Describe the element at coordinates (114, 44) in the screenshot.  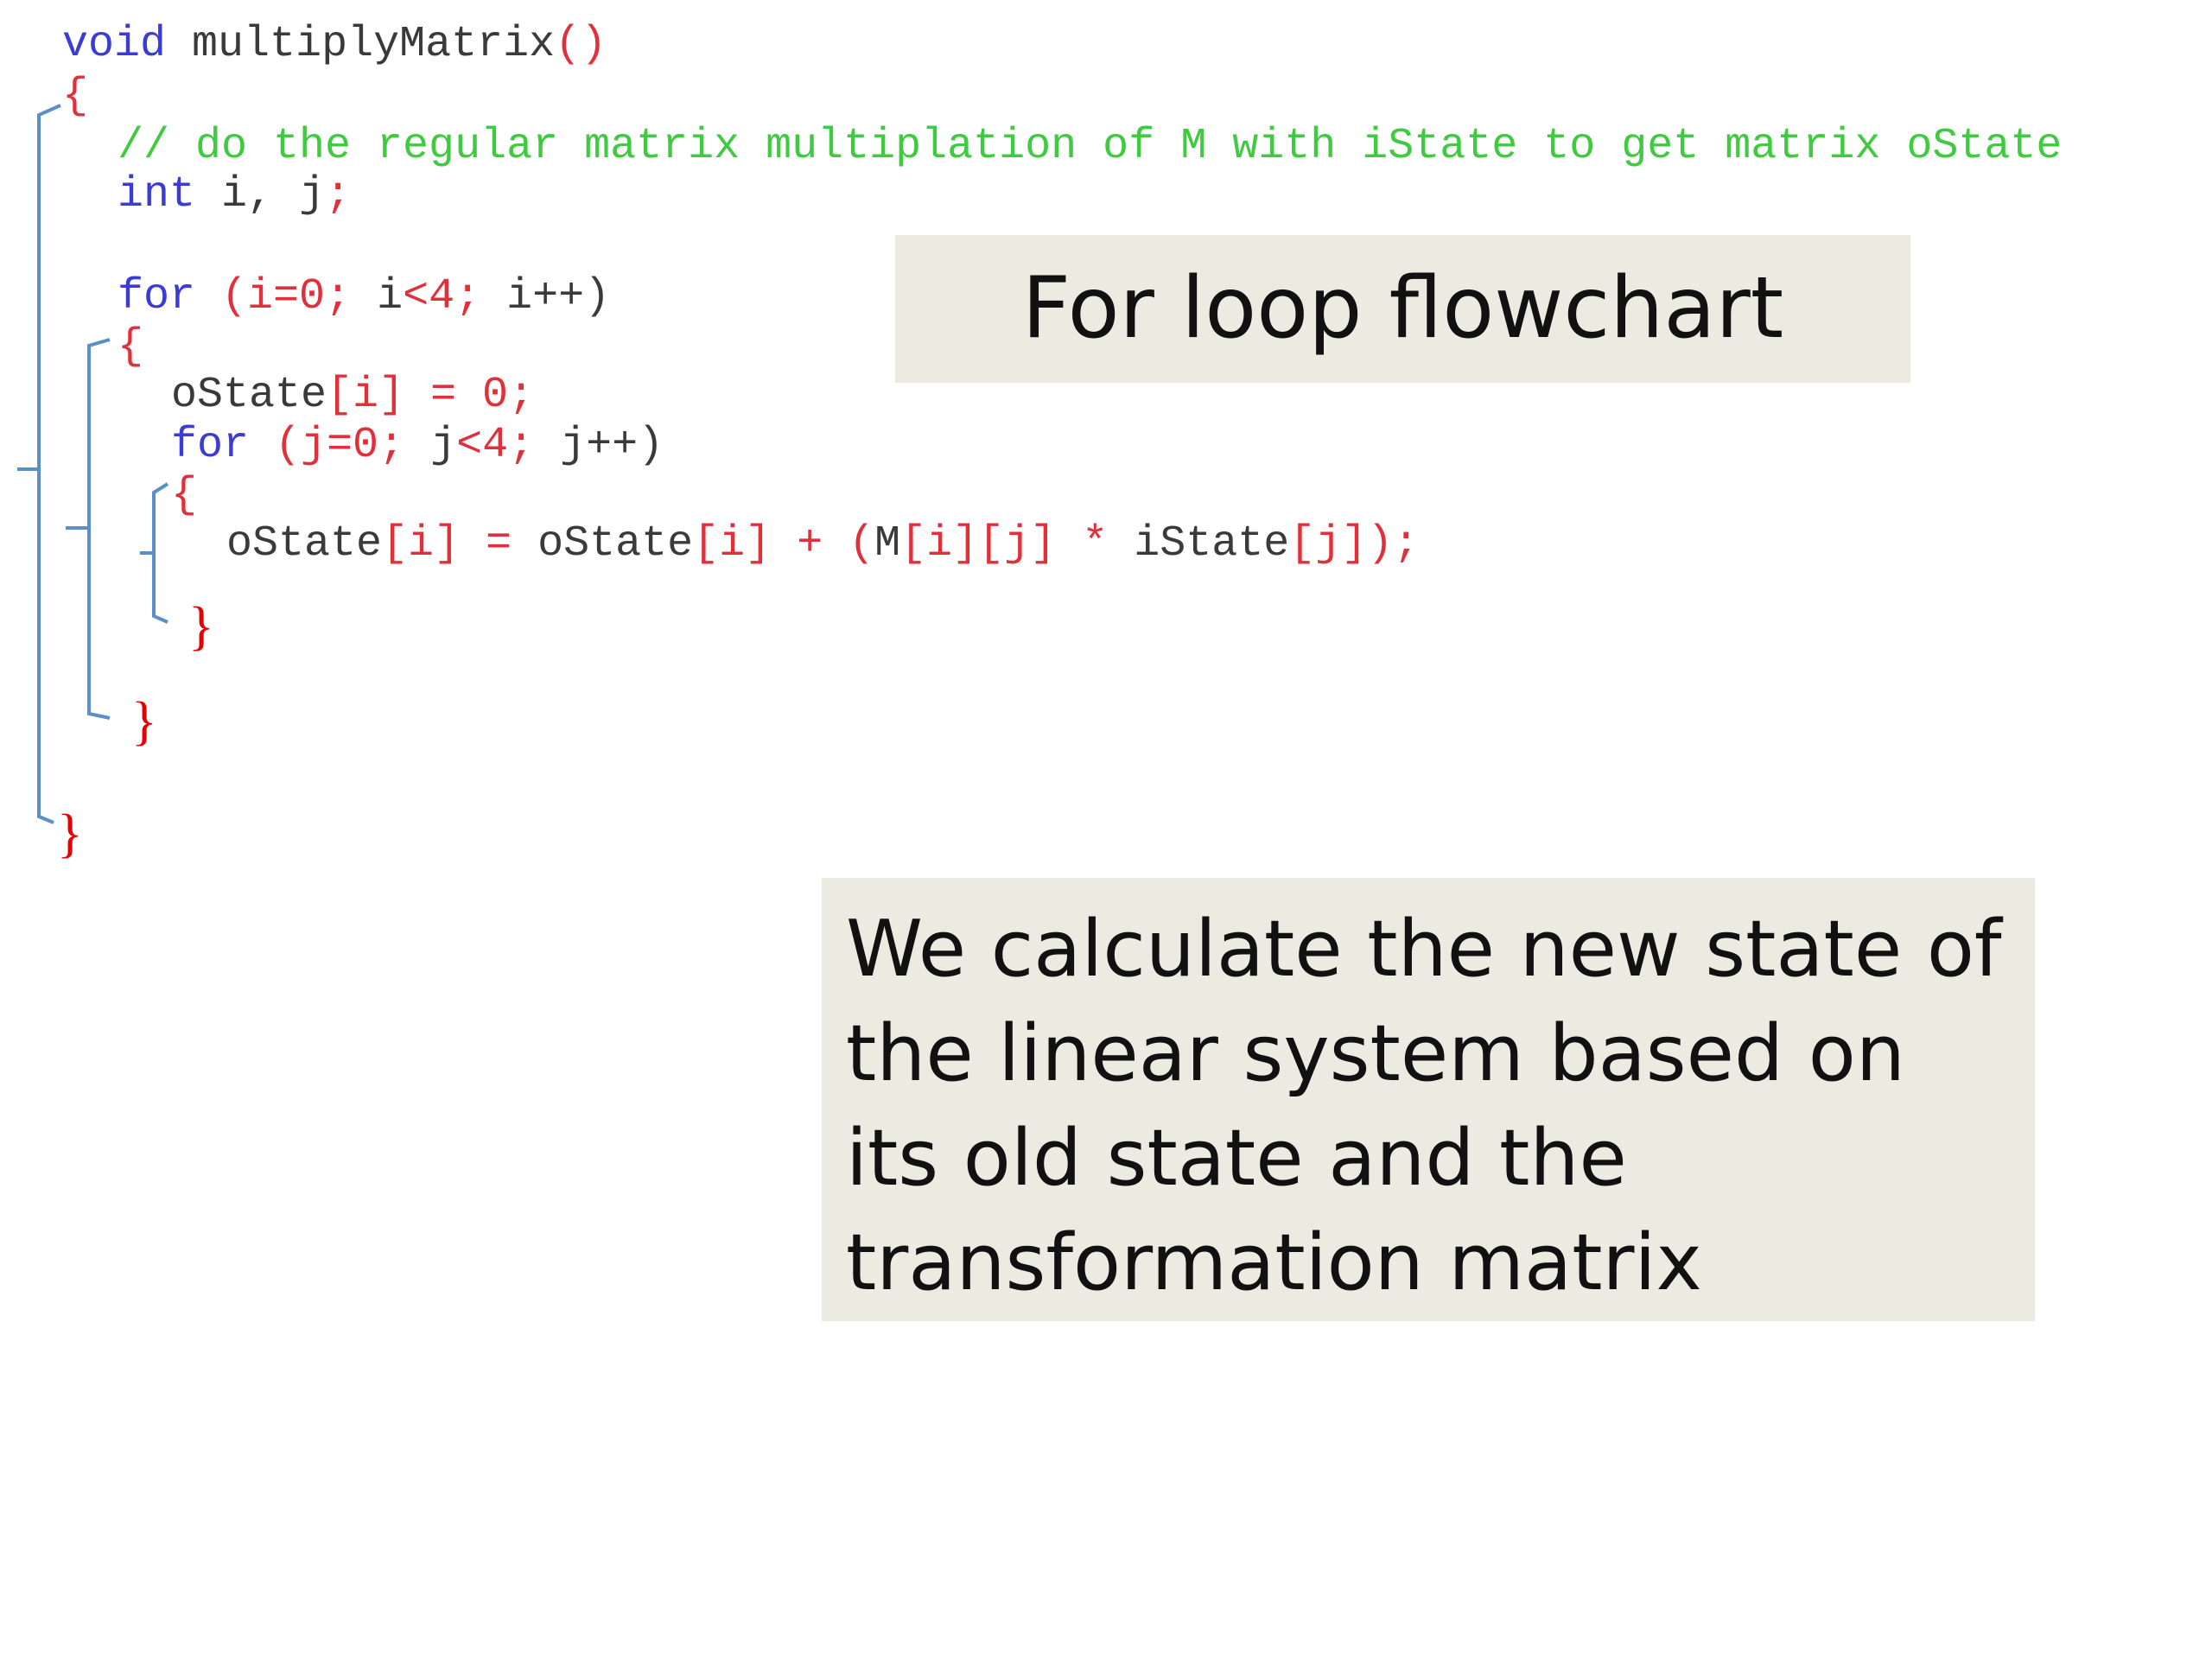
I see `keyword-void: void` at that location.